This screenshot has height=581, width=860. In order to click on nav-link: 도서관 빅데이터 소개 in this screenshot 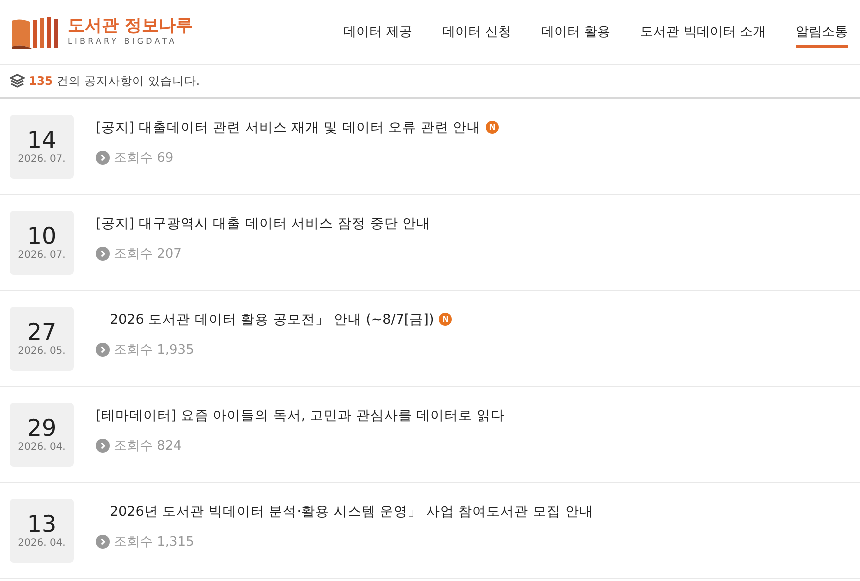, I will do `click(703, 32)`.